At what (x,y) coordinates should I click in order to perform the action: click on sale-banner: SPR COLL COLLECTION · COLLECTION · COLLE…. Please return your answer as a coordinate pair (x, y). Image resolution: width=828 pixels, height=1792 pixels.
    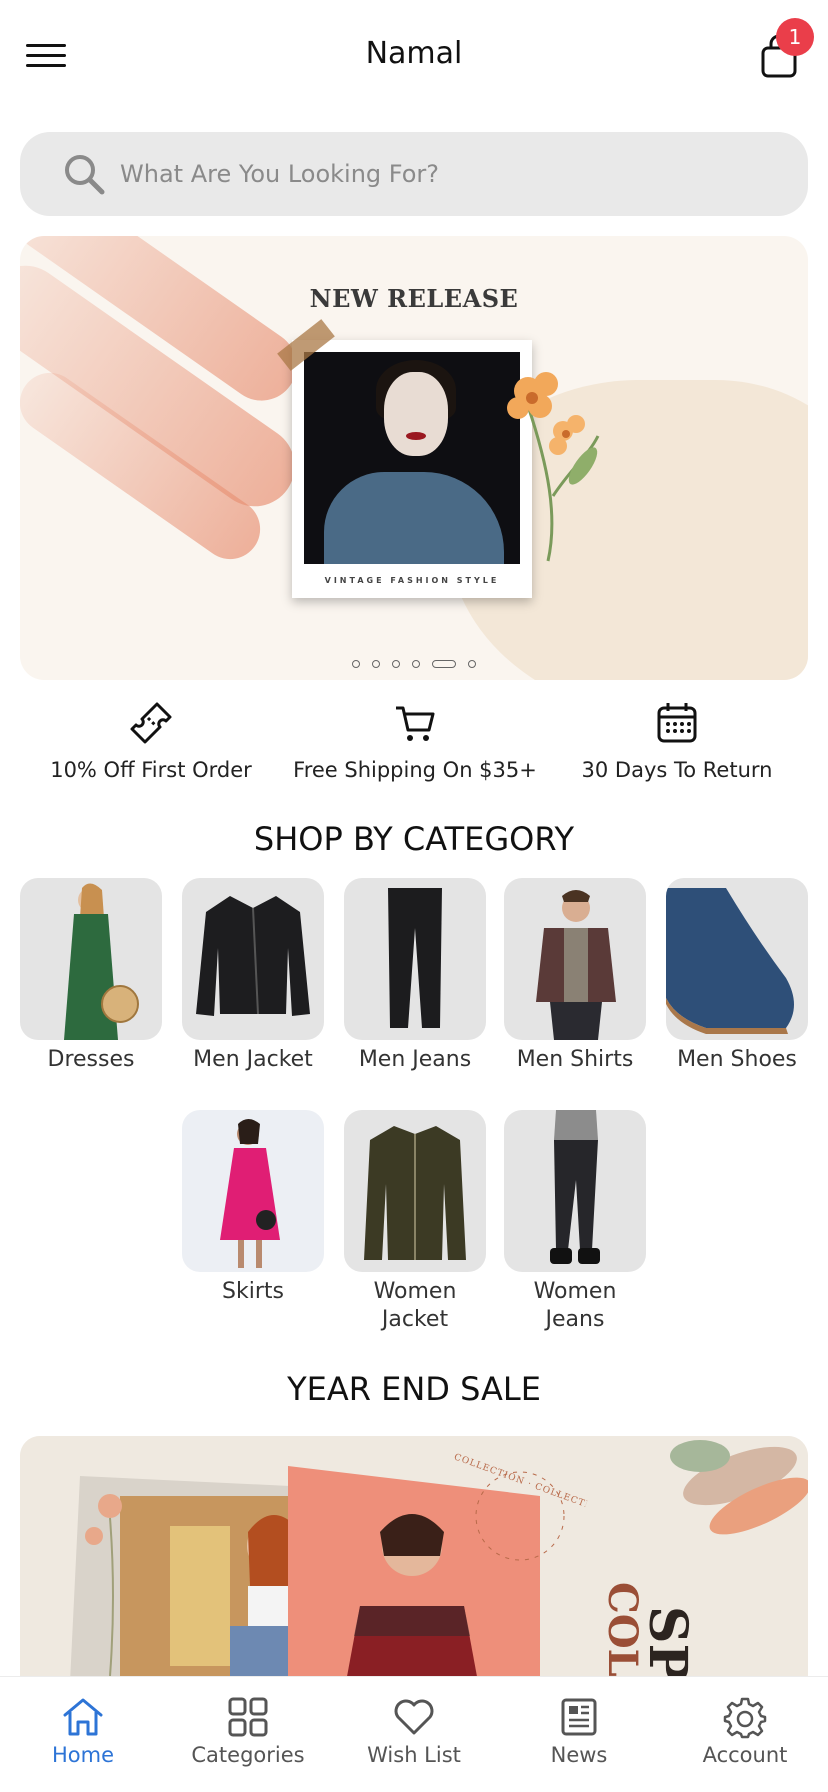
    Looking at the image, I should click on (414, 1559).